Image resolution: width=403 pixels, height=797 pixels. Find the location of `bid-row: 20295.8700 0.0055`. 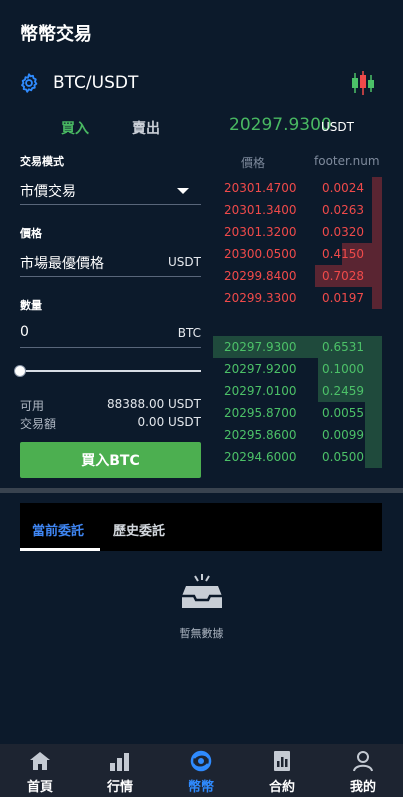

bid-row: 20295.8700 0.0055 is located at coordinates (297, 413).